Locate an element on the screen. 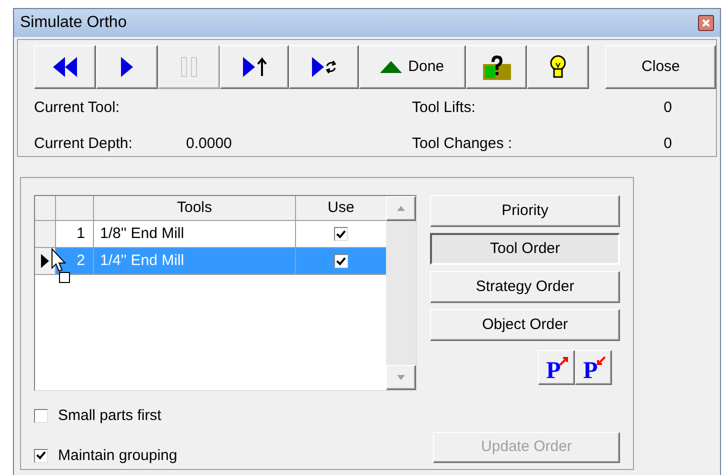  rewind-button is located at coordinates (65, 67).